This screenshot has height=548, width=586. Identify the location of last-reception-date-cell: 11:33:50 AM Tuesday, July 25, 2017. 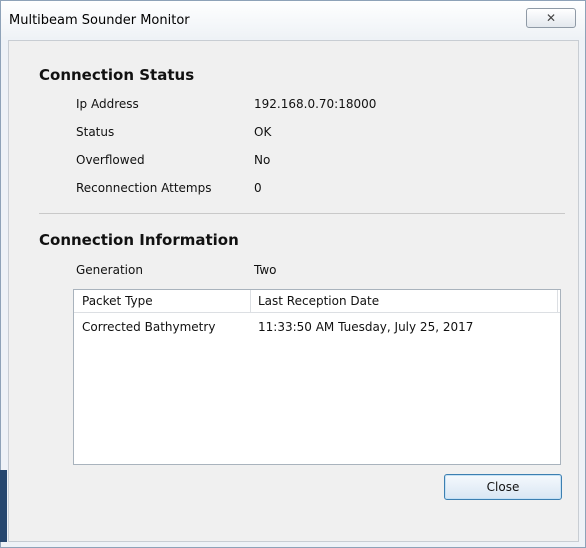
(366, 327).